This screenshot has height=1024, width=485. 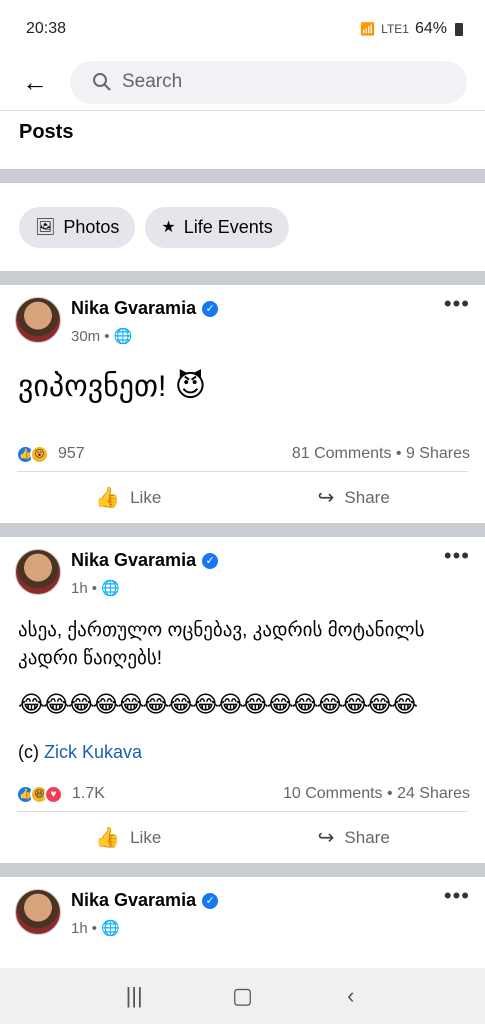 I want to click on photos-chip: 🖼 Photos, so click(x=77, y=227).